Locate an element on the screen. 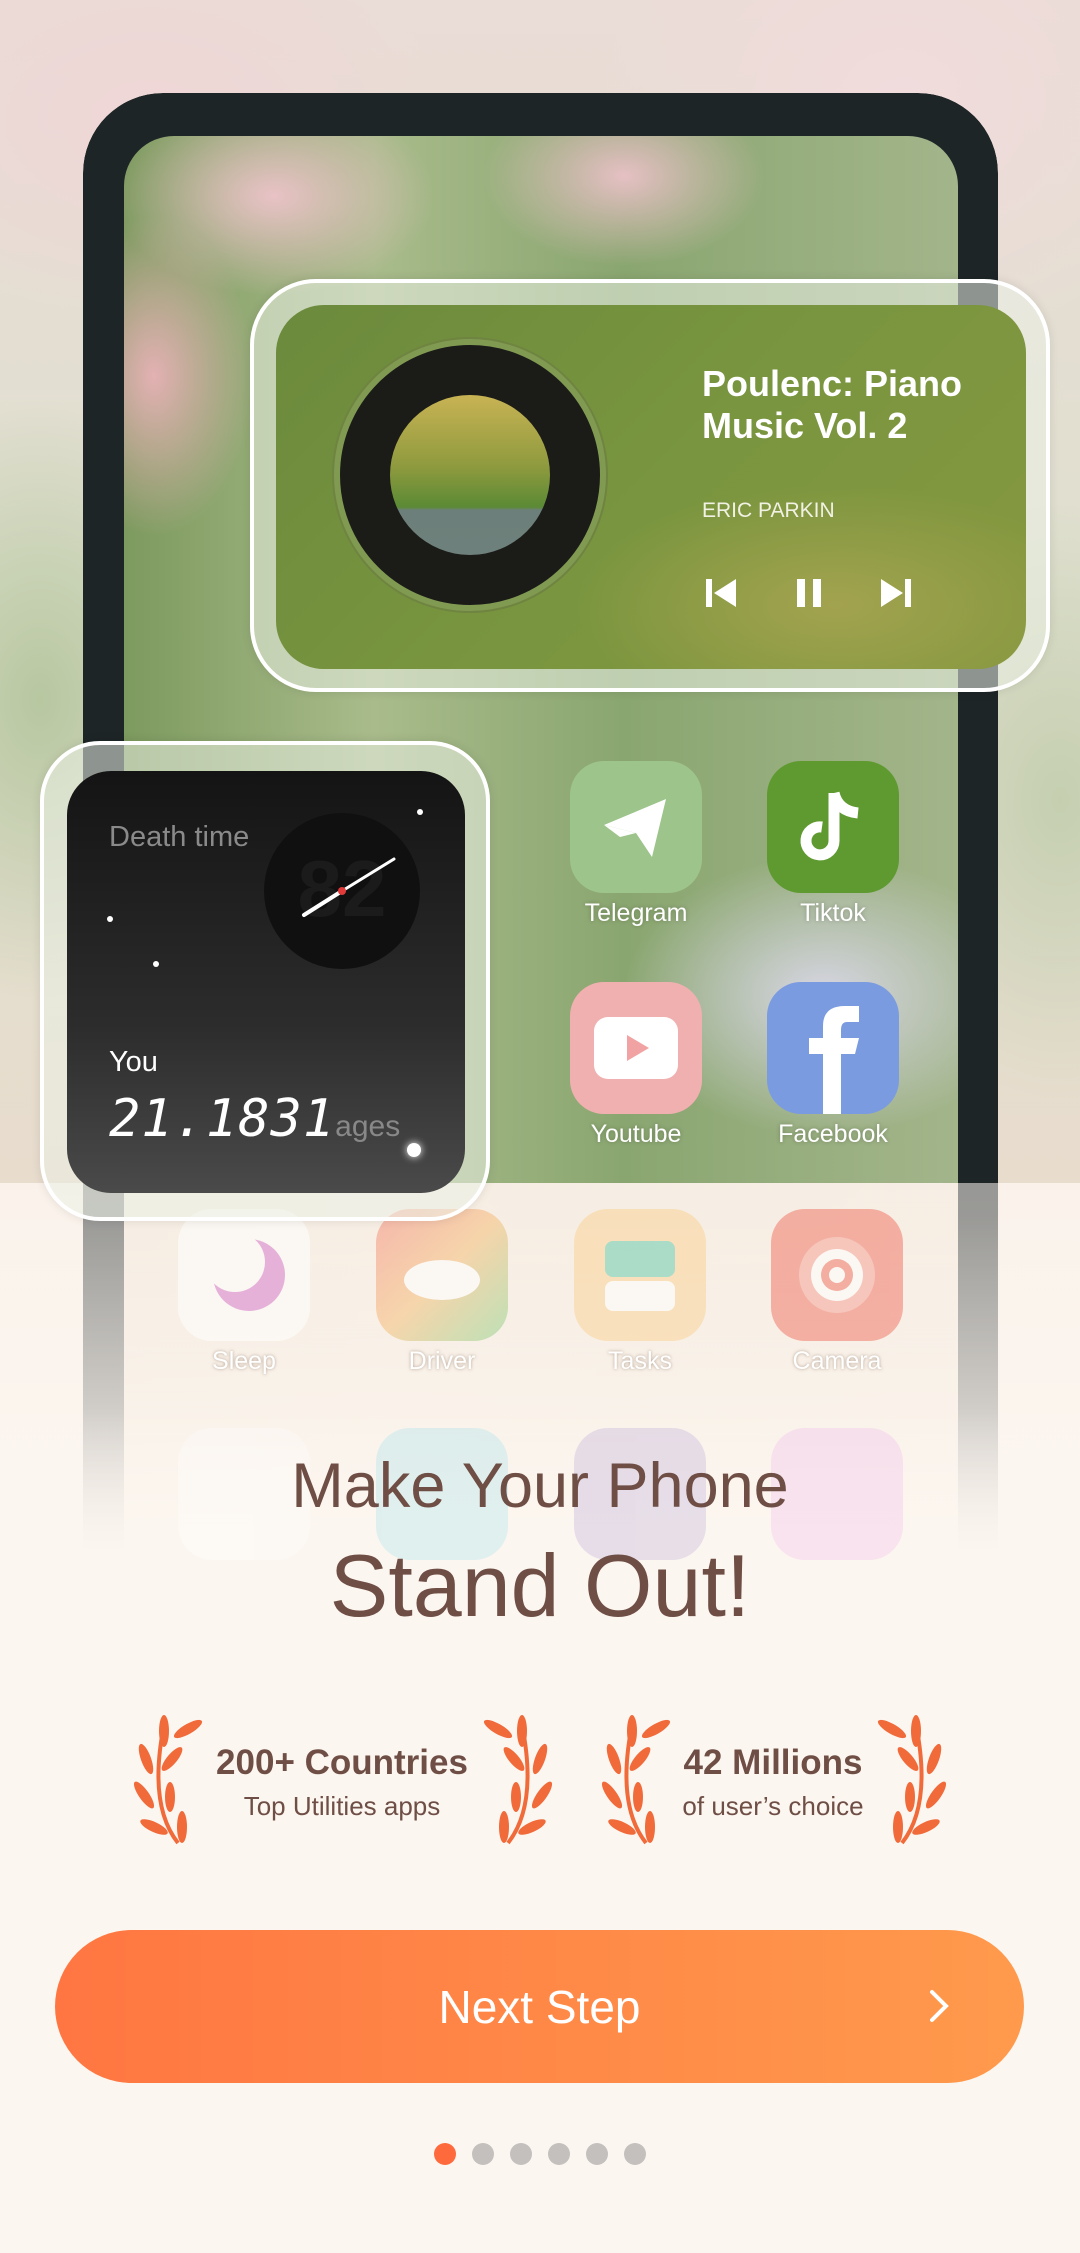 The image size is (1080, 2253). headline-line2: Stand Out! is located at coordinates (540, 1585).